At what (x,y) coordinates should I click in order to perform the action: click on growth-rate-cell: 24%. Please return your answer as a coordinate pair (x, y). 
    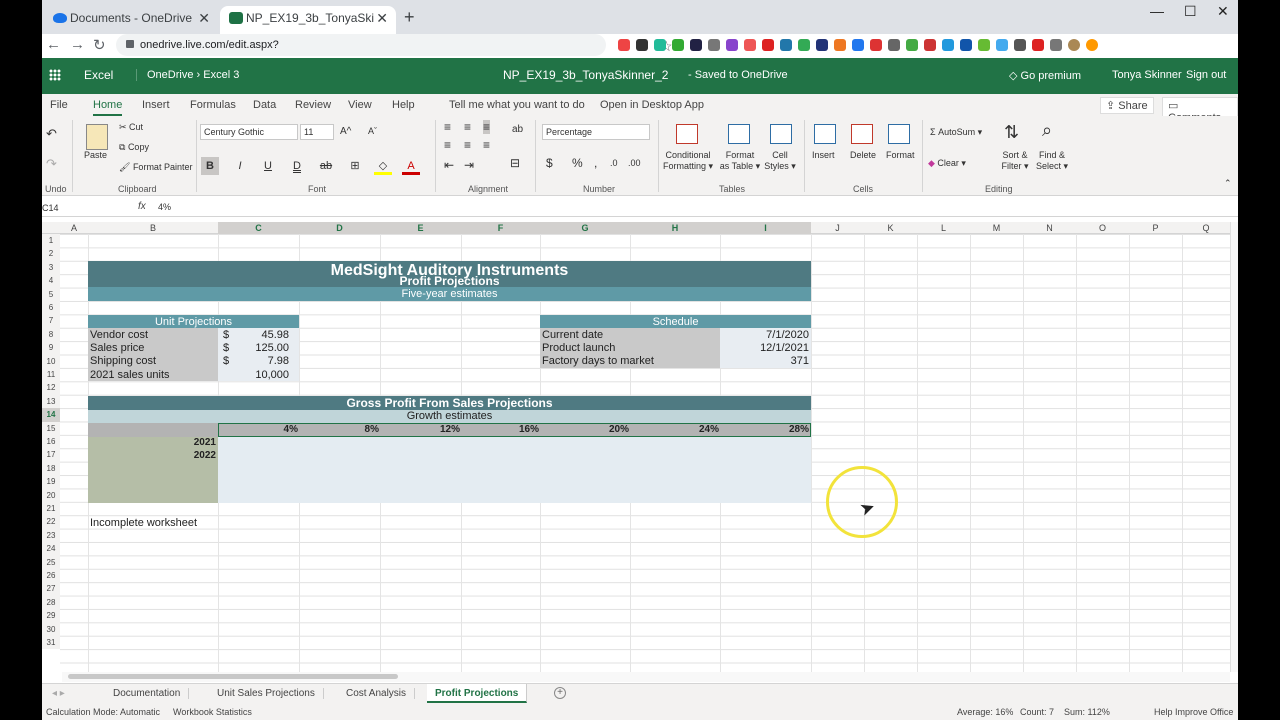
    Looking at the image, I should click on (674, 429).